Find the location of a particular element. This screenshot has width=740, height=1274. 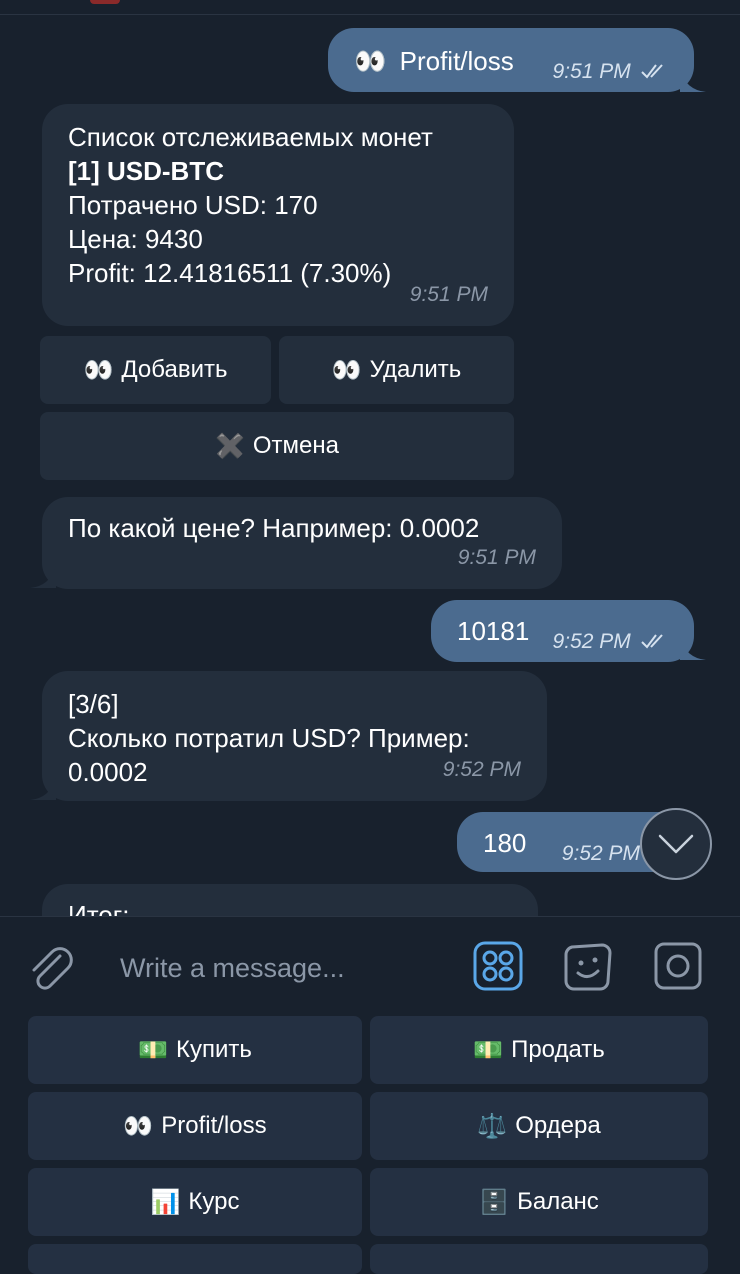

button-label: Ордера is located at coordinates (558, 1125).